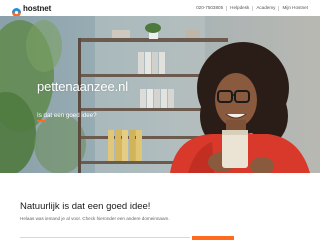 The width and height of the screenshot is (320, 240). What do you see at coordinates (41, 121) in the screenshot?
I see `accent-underline` at bounding box center [41, 121].